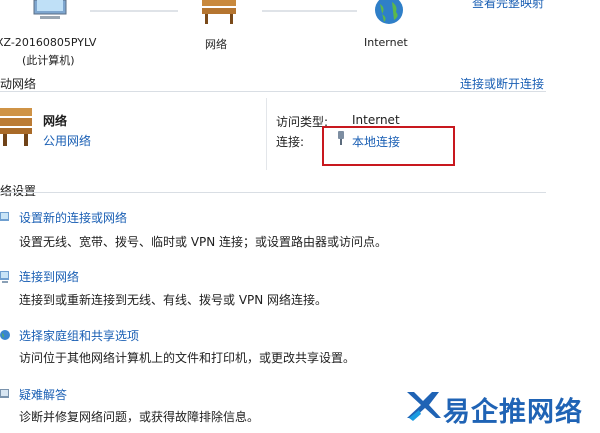 This screenshot has height=433, width=600. Describe the element at coordinates (67, 140) in the screenshot. I see `network-type-link: 公用网络` at that location.